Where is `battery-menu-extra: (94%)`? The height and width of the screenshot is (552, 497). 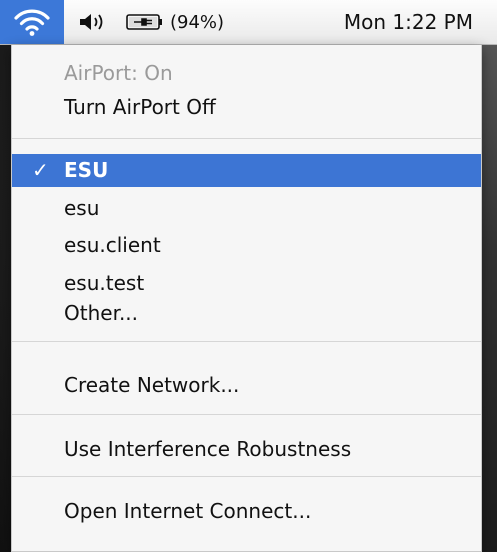
battery-menu-extra: (94%) is located at coordinates (175, 22).